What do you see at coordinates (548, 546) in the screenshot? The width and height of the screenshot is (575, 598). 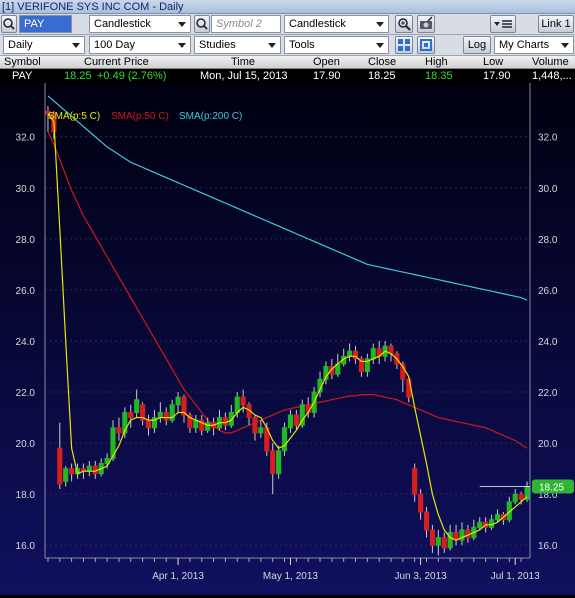 I see `y-tick-right-0: 16.0` at bounding box center [548, 546].